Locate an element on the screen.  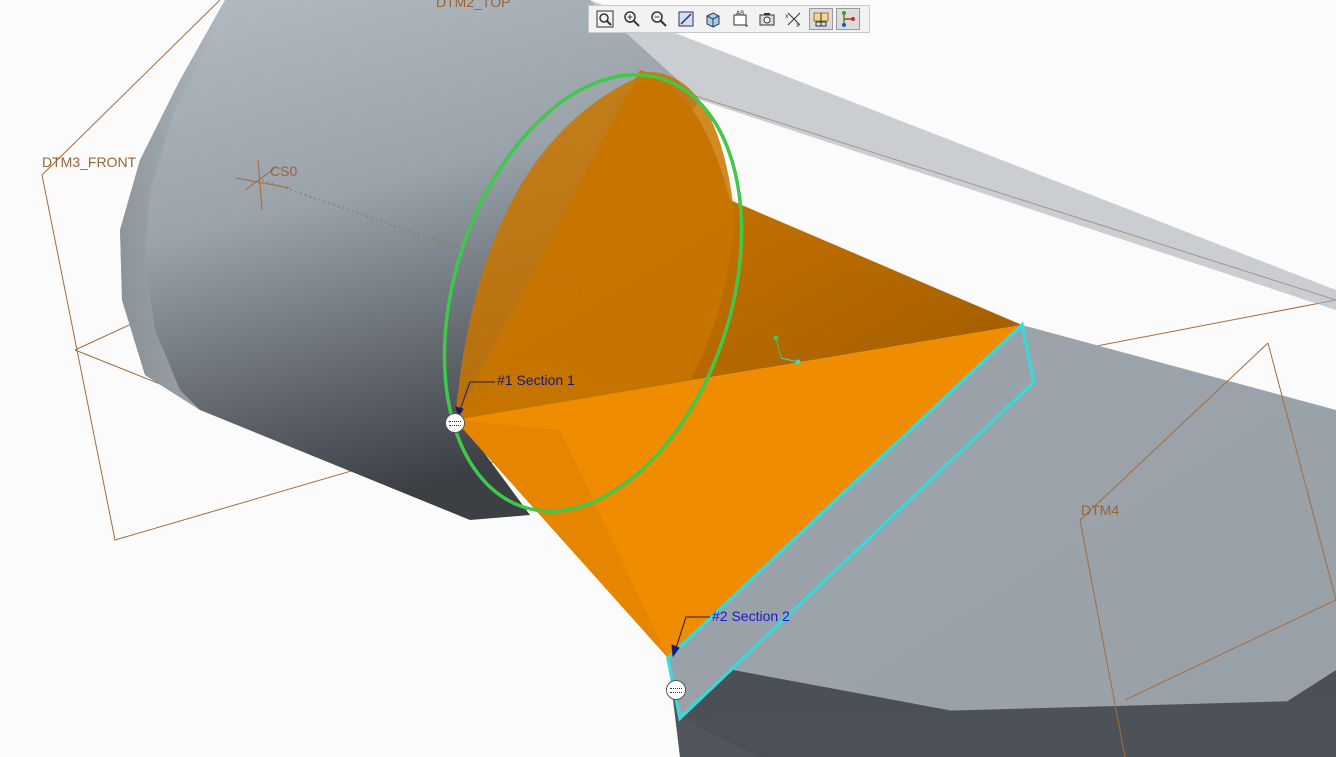
zoom-in-icon is located at coordinates (632, 19).